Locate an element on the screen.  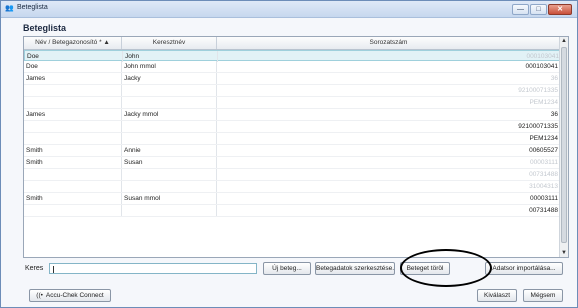
text-caret is located at coordinates (53, 269).